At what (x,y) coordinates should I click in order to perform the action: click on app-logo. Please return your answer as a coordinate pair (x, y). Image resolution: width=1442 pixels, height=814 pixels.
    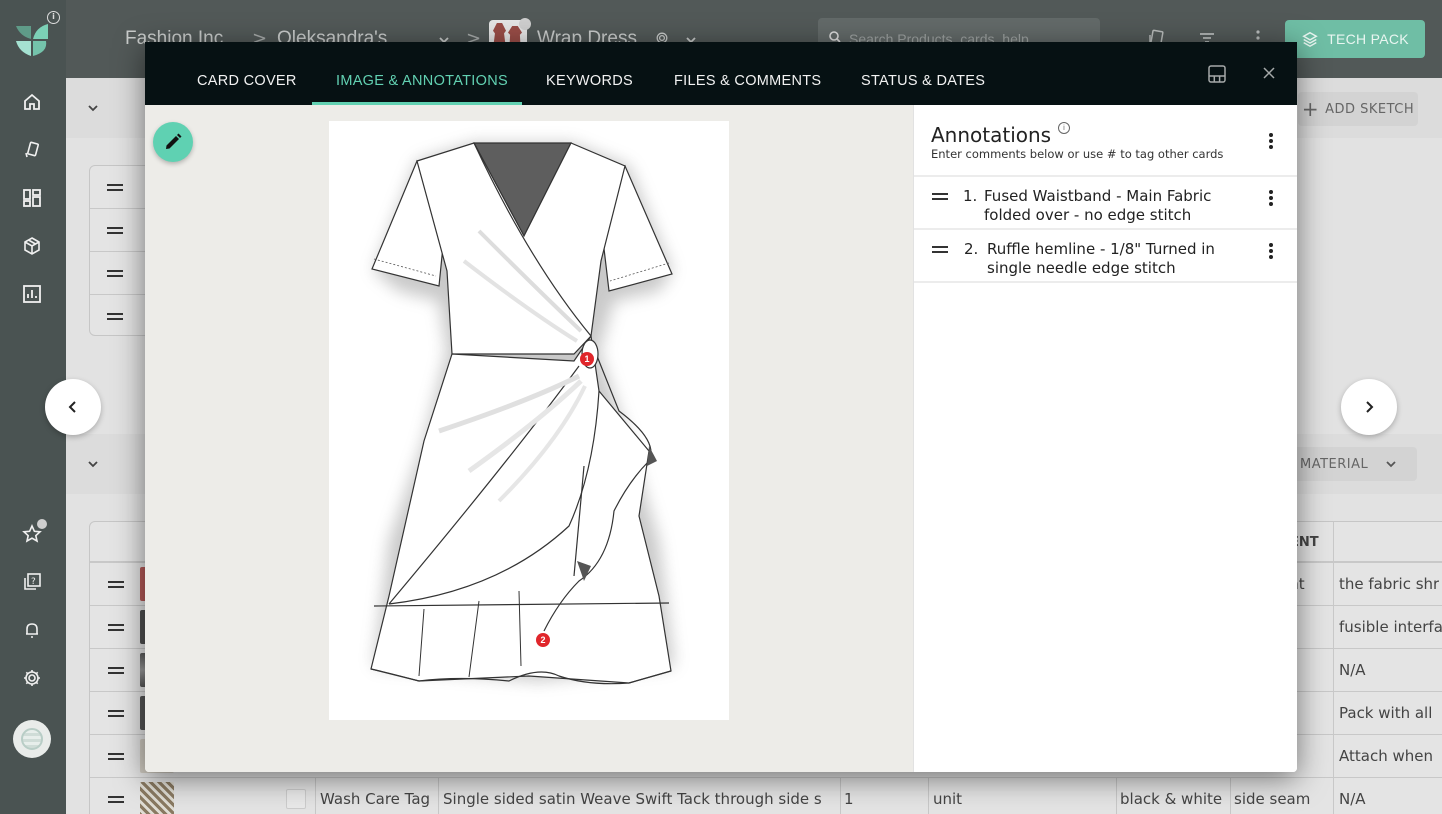
    Looking at the image, I should click on (32, 40).